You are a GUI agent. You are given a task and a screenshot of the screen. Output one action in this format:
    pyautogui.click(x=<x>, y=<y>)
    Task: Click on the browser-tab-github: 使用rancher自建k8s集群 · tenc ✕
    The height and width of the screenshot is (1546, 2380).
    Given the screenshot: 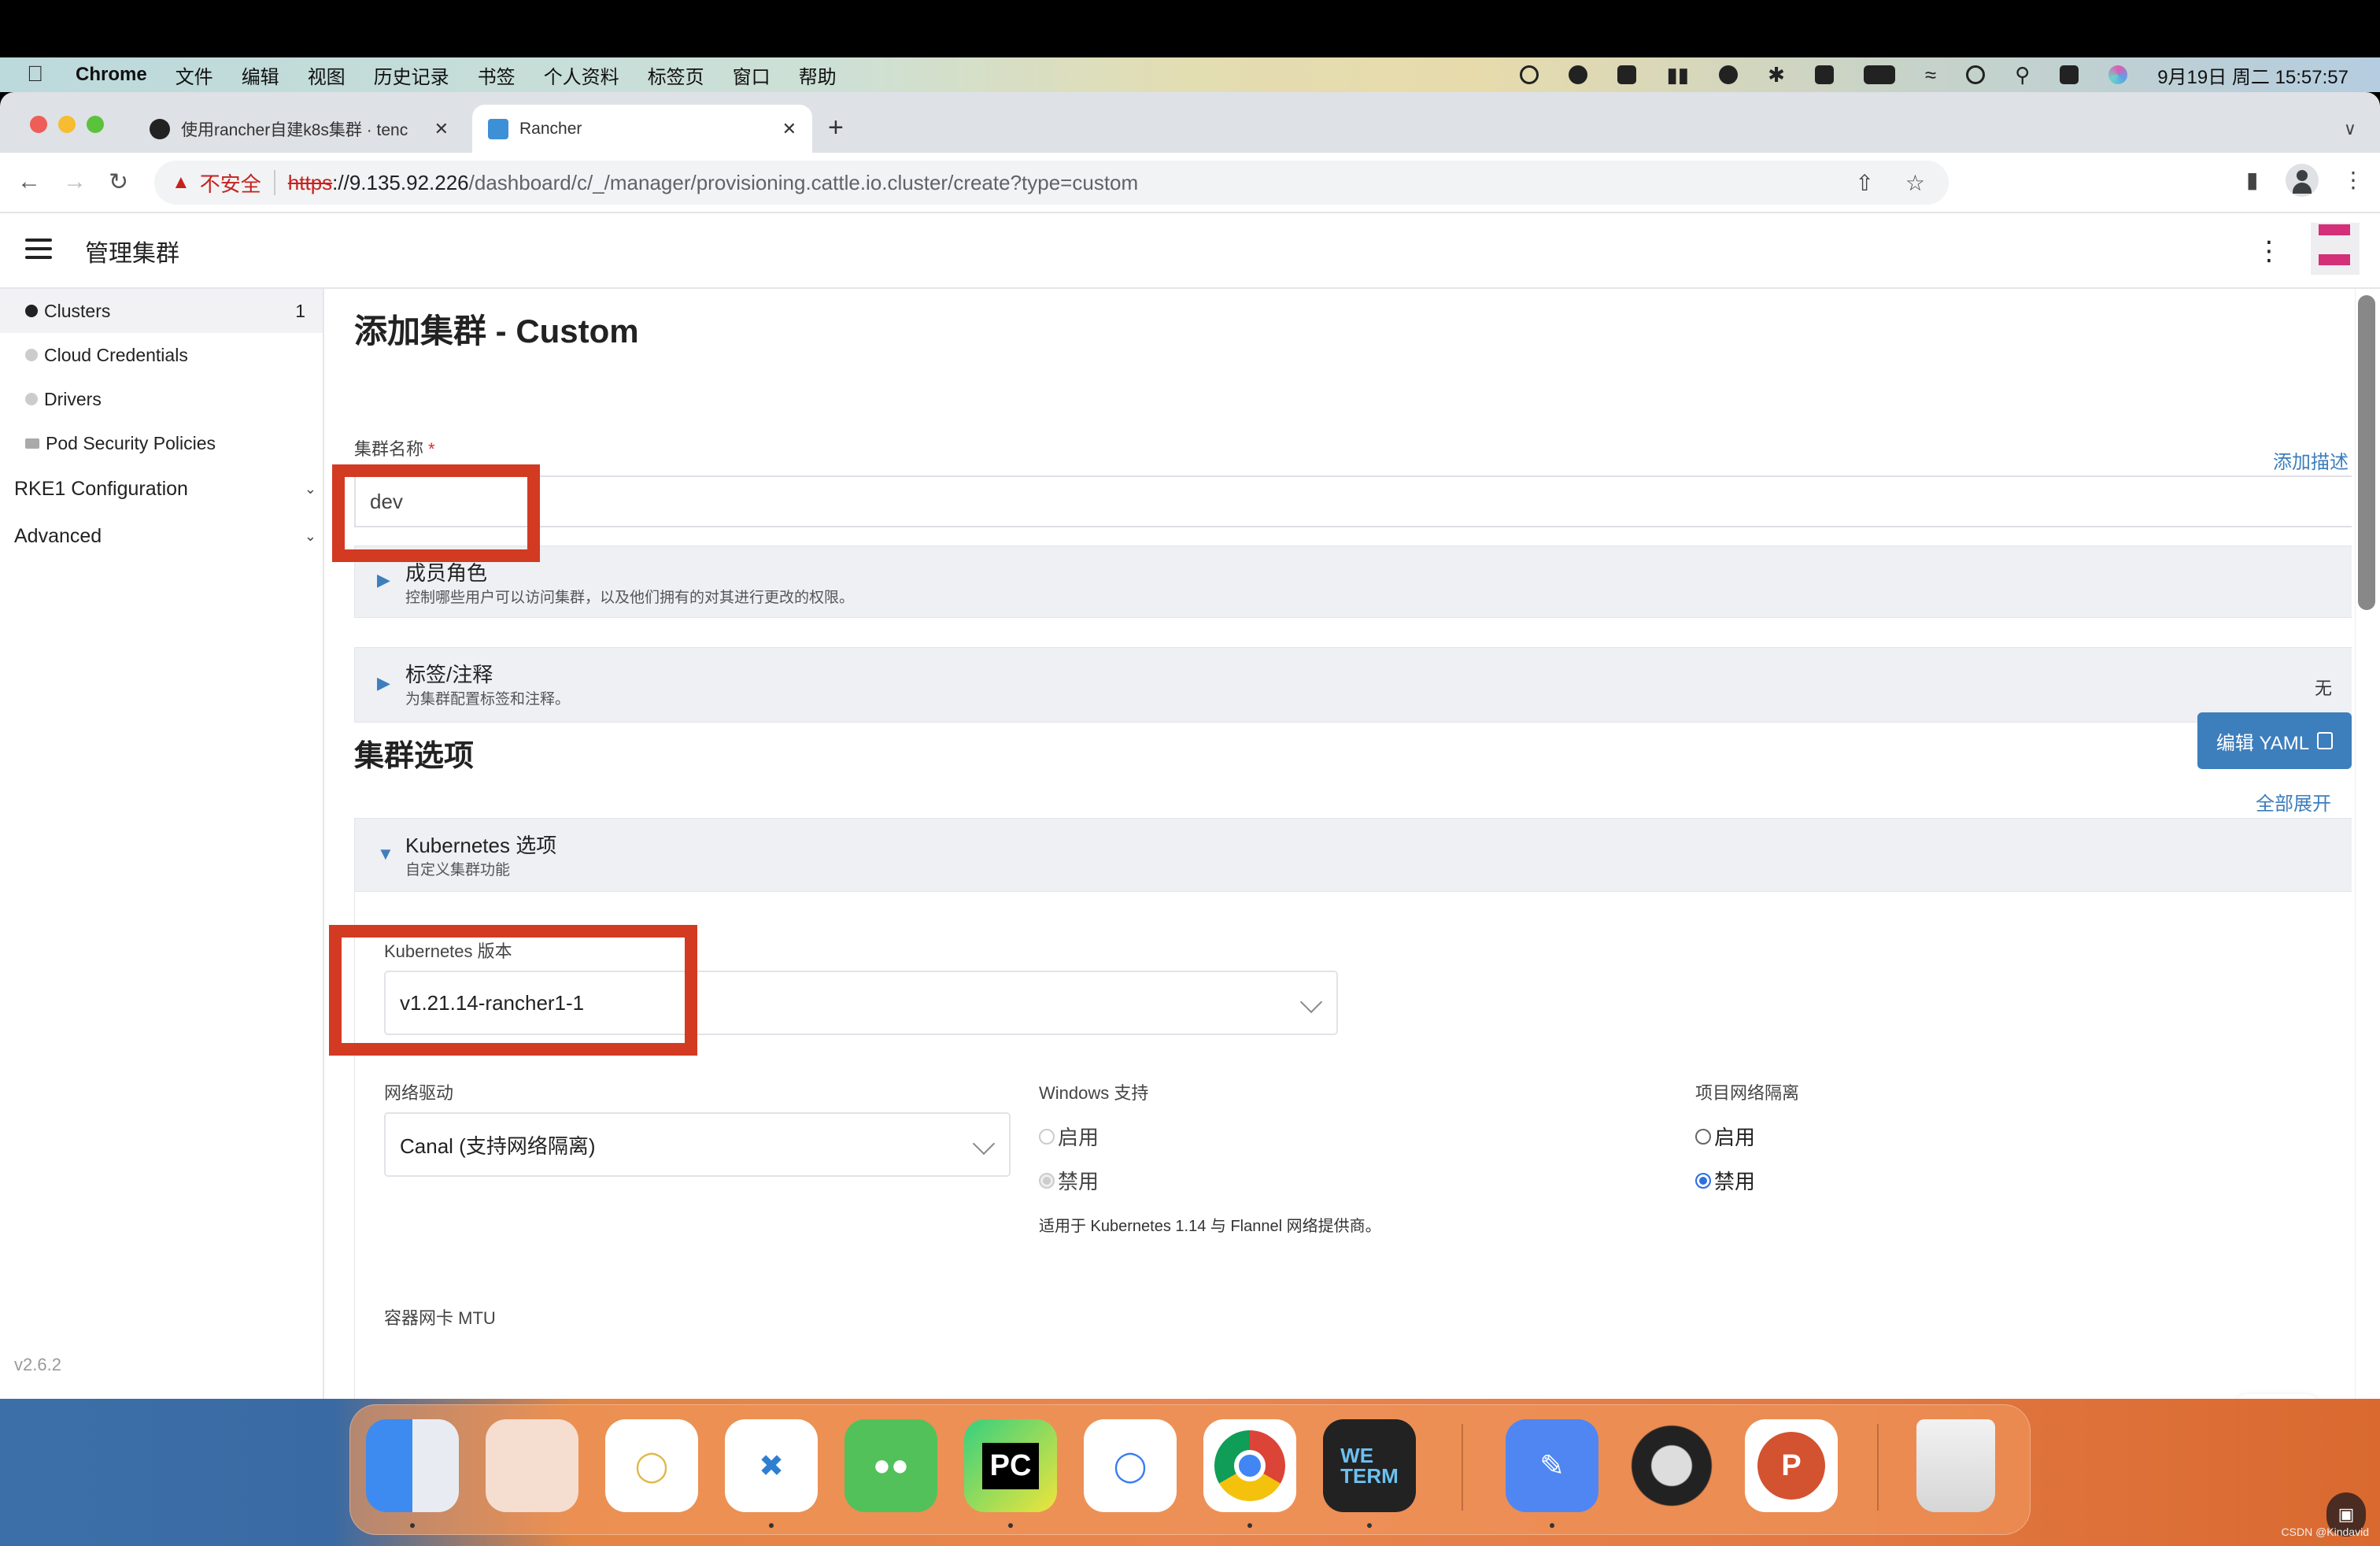 What is the action you would take?
    pyautogui.click(x=299, y=129)
    